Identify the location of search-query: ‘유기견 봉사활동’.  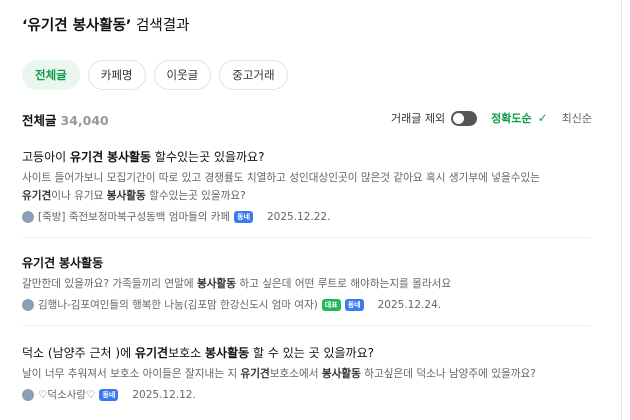
(77, 26).